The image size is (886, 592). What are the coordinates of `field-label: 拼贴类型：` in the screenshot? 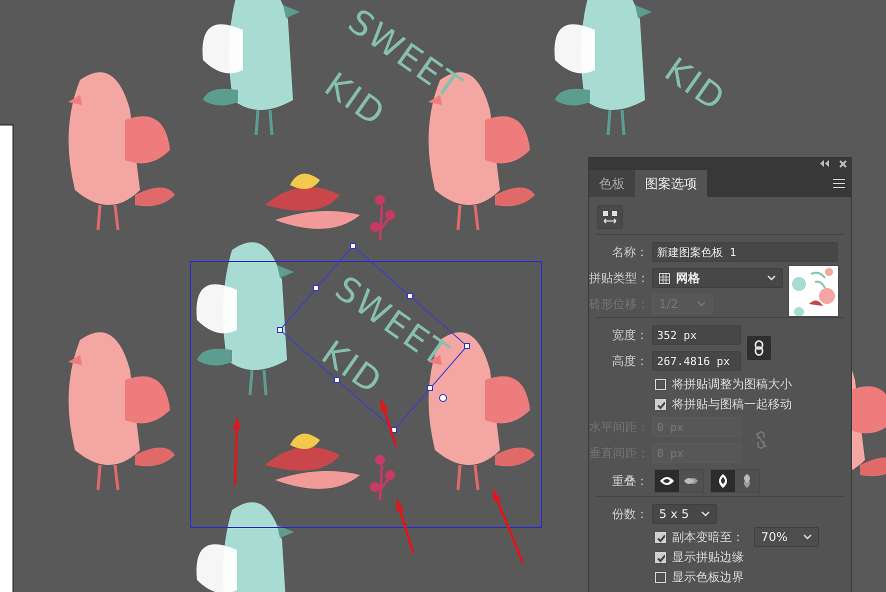 It's located at (618, 278).